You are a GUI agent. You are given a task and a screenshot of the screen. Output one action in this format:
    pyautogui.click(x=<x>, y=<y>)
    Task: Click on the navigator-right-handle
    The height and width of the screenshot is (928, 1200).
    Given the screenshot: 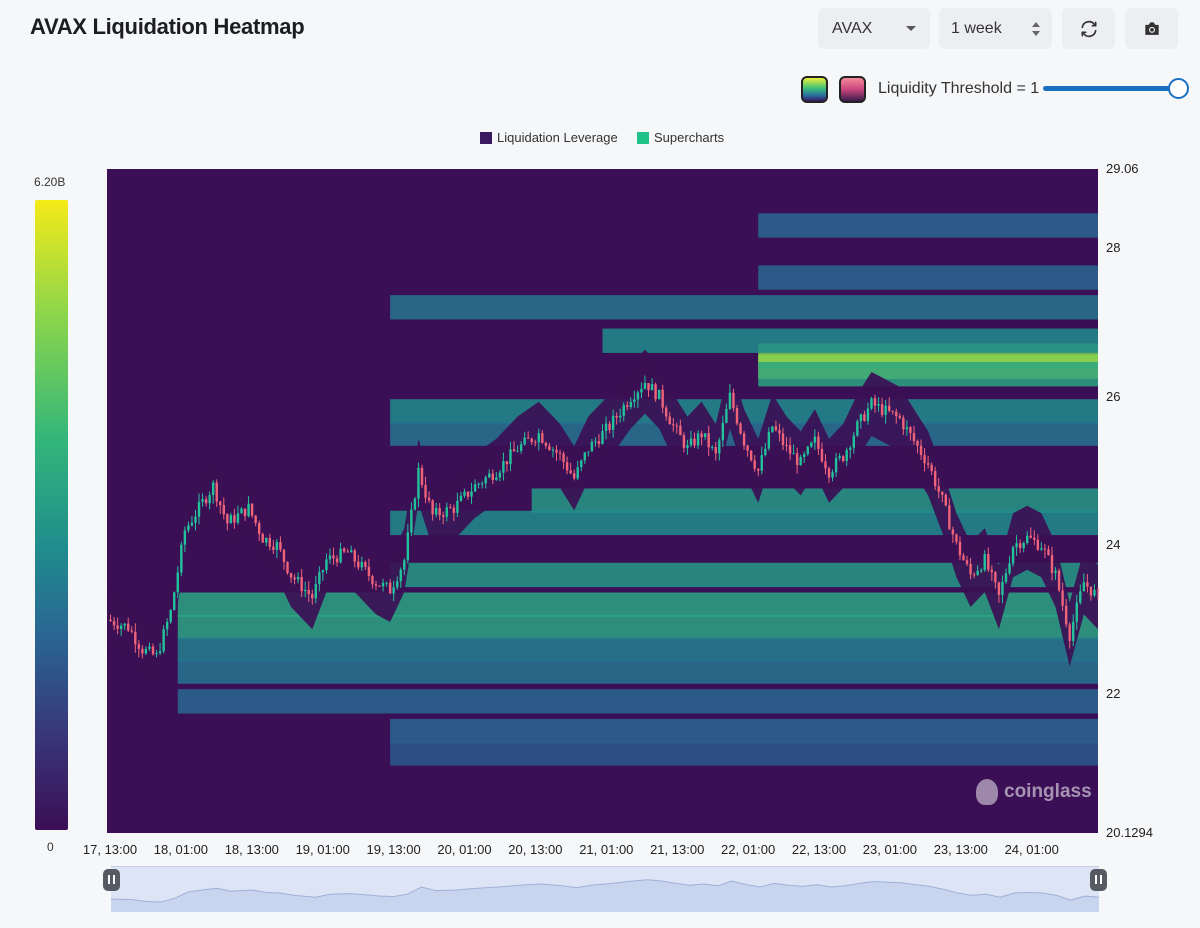 What is the action you would take?
    pyautogui.click(x=1098, y=880)
    